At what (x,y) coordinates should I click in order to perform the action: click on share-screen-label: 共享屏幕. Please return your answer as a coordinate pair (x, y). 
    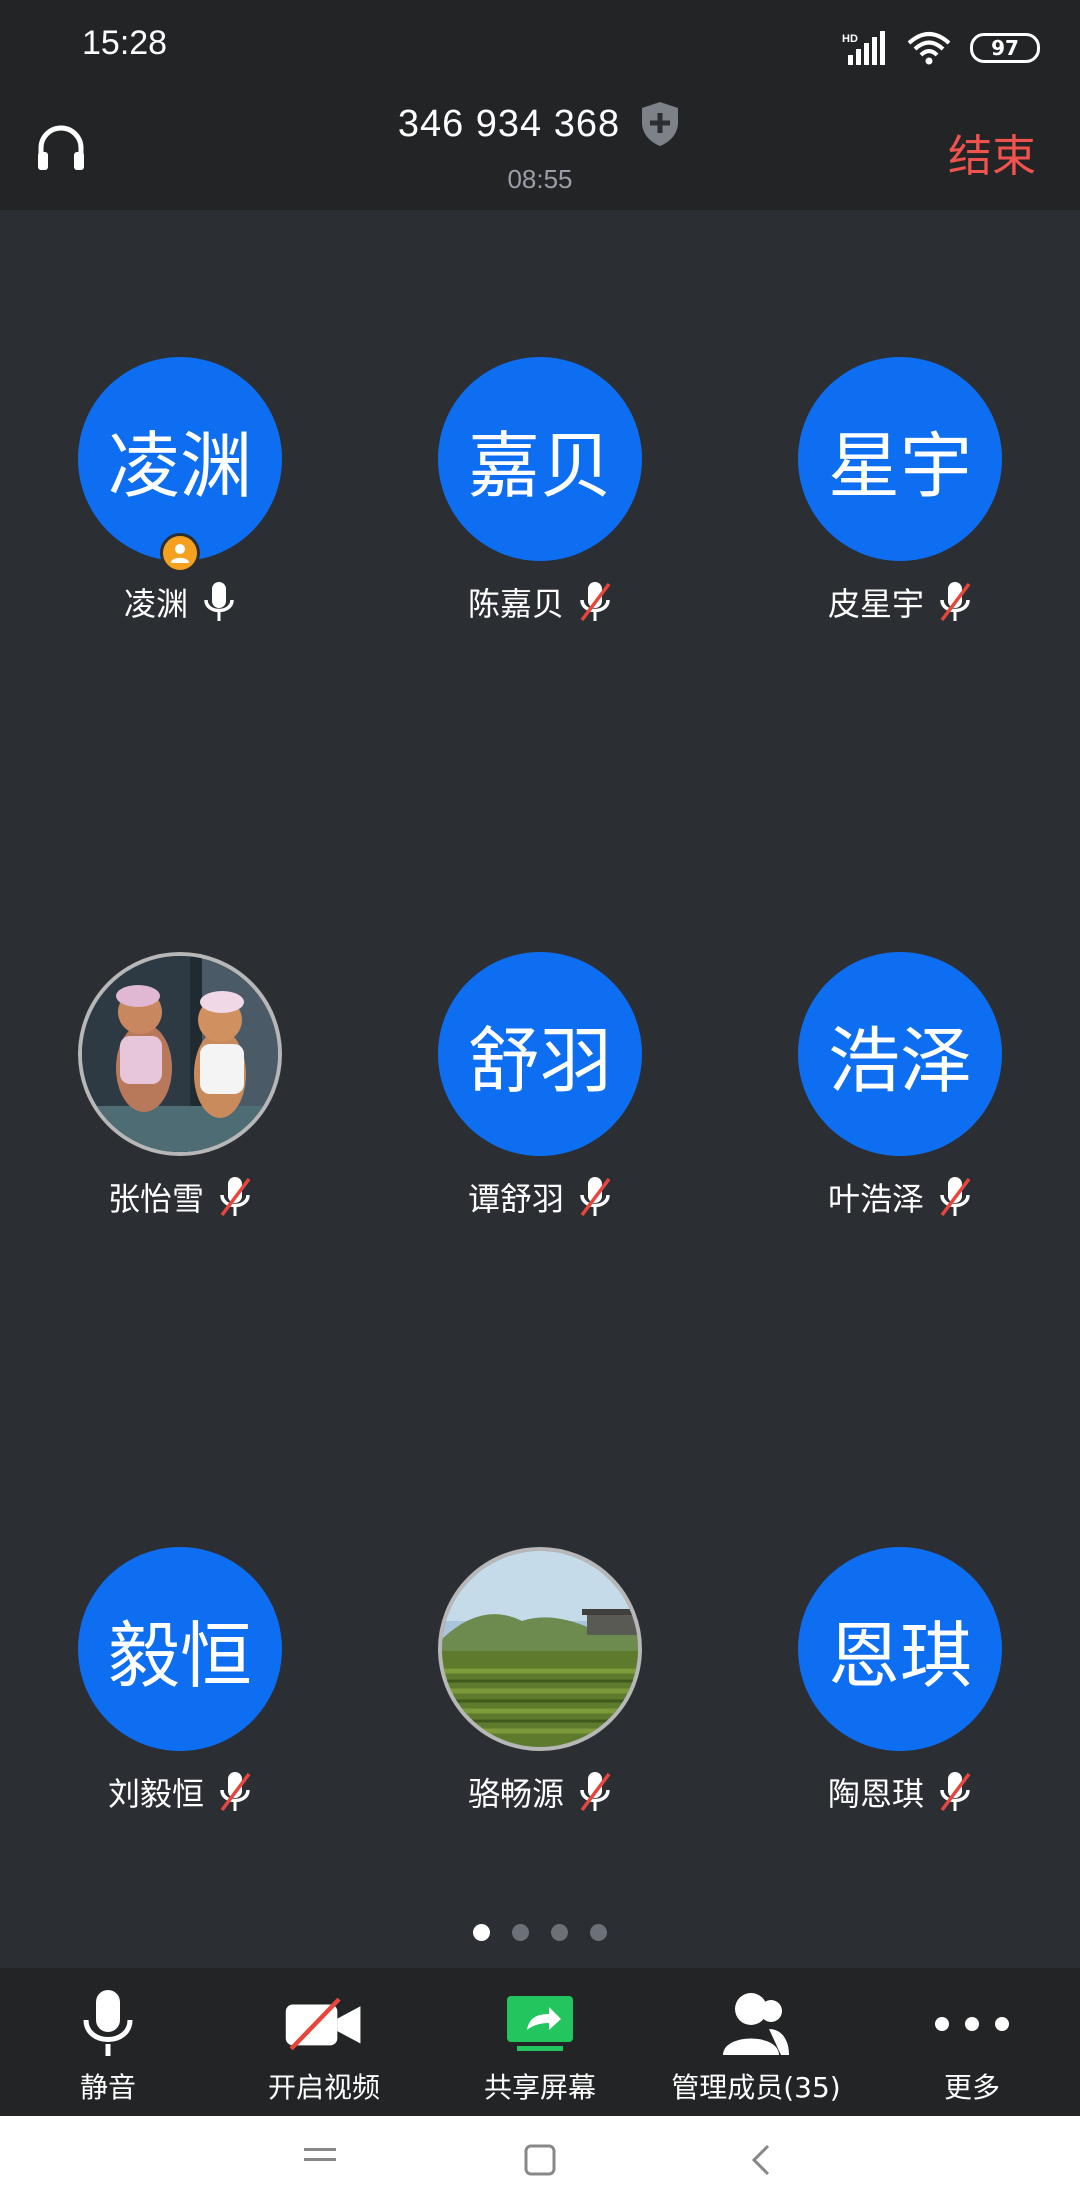
    Looking at the image, I should click on (539, 2087).